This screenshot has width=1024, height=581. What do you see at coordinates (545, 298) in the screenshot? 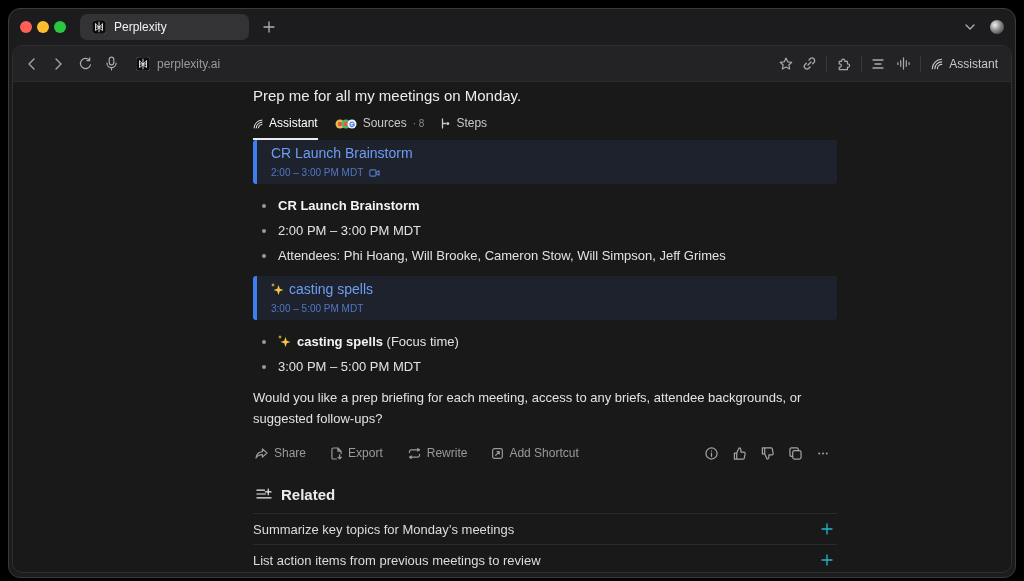
I see `event-card: casting spells 3:00 – 5:00 PM MDT` at bounding box center [545, 298].